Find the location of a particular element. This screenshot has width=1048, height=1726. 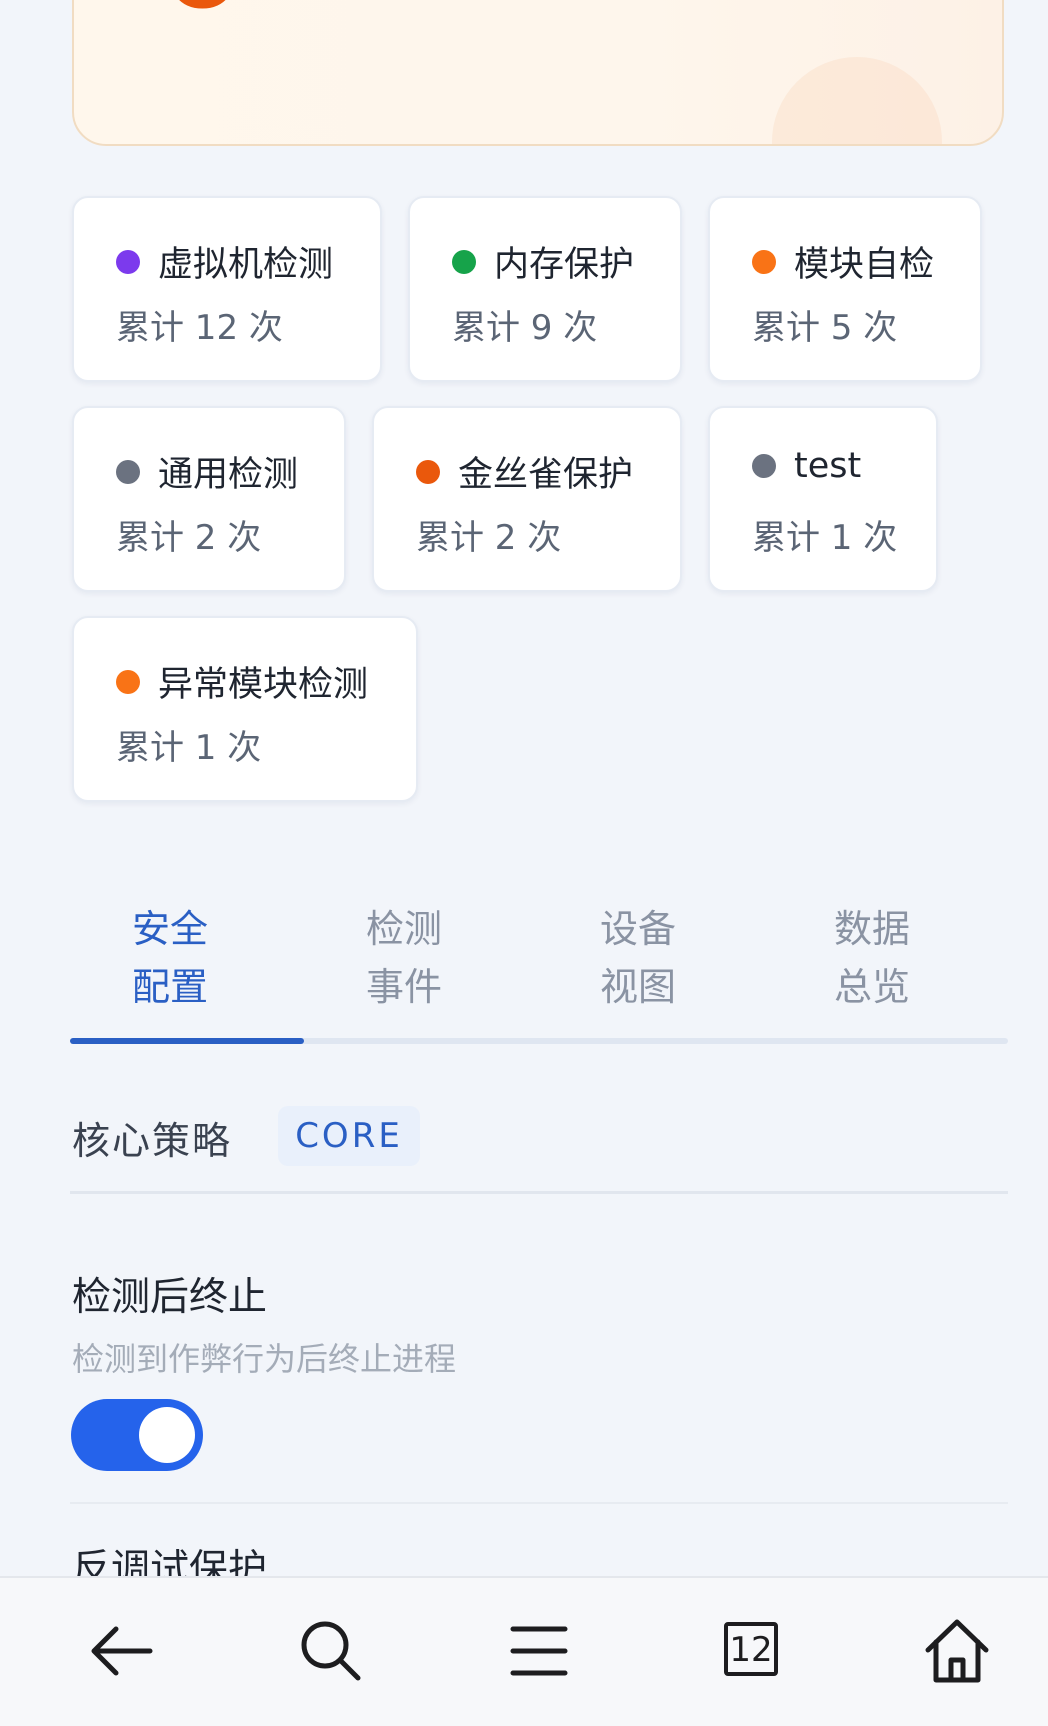

stat-count: 累计 12 次 is located at coordinates (199, 328).